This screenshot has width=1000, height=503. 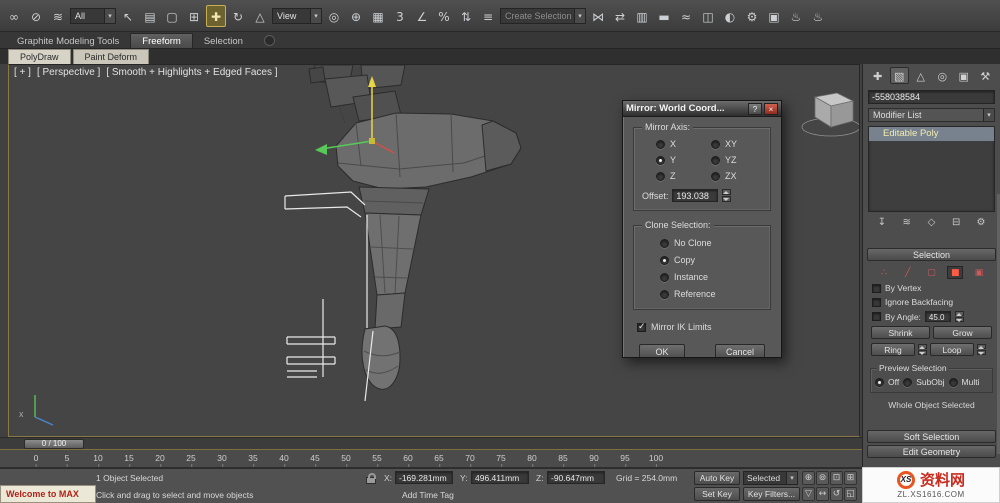 What do you see at coordinates (953, 382) in the screenshot?
I see `preview-multi-radio` at bounding box center [953, 382].